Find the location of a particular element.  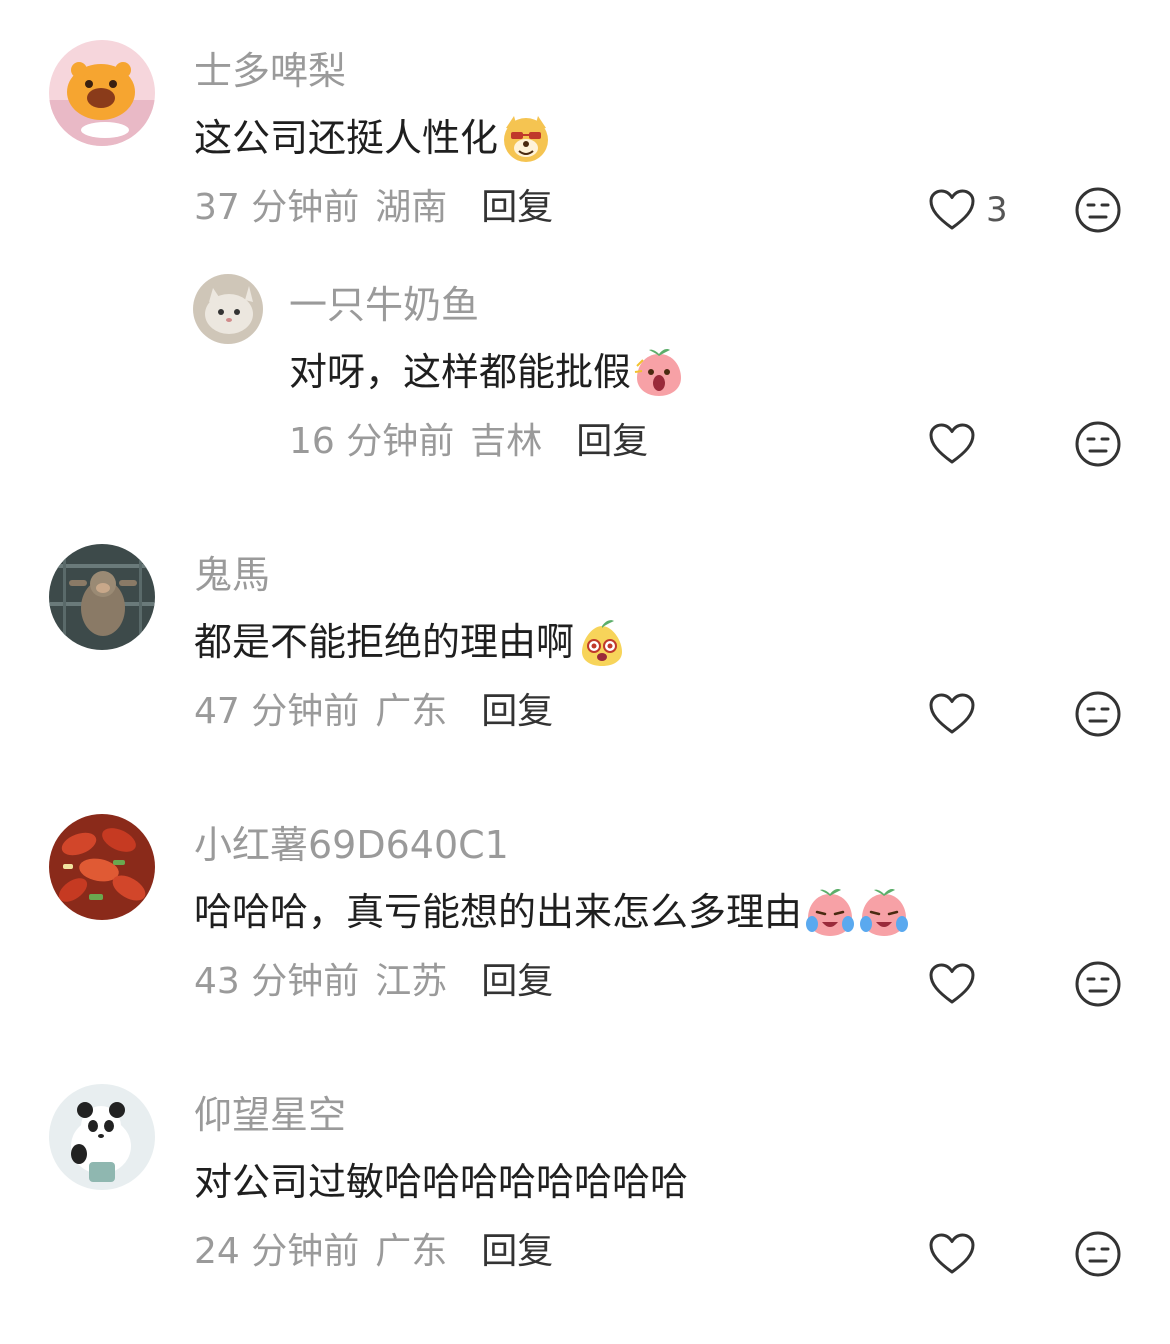

comment-meta: 43 分钟前 江苏 回复 is located at coordinates (373, 982).